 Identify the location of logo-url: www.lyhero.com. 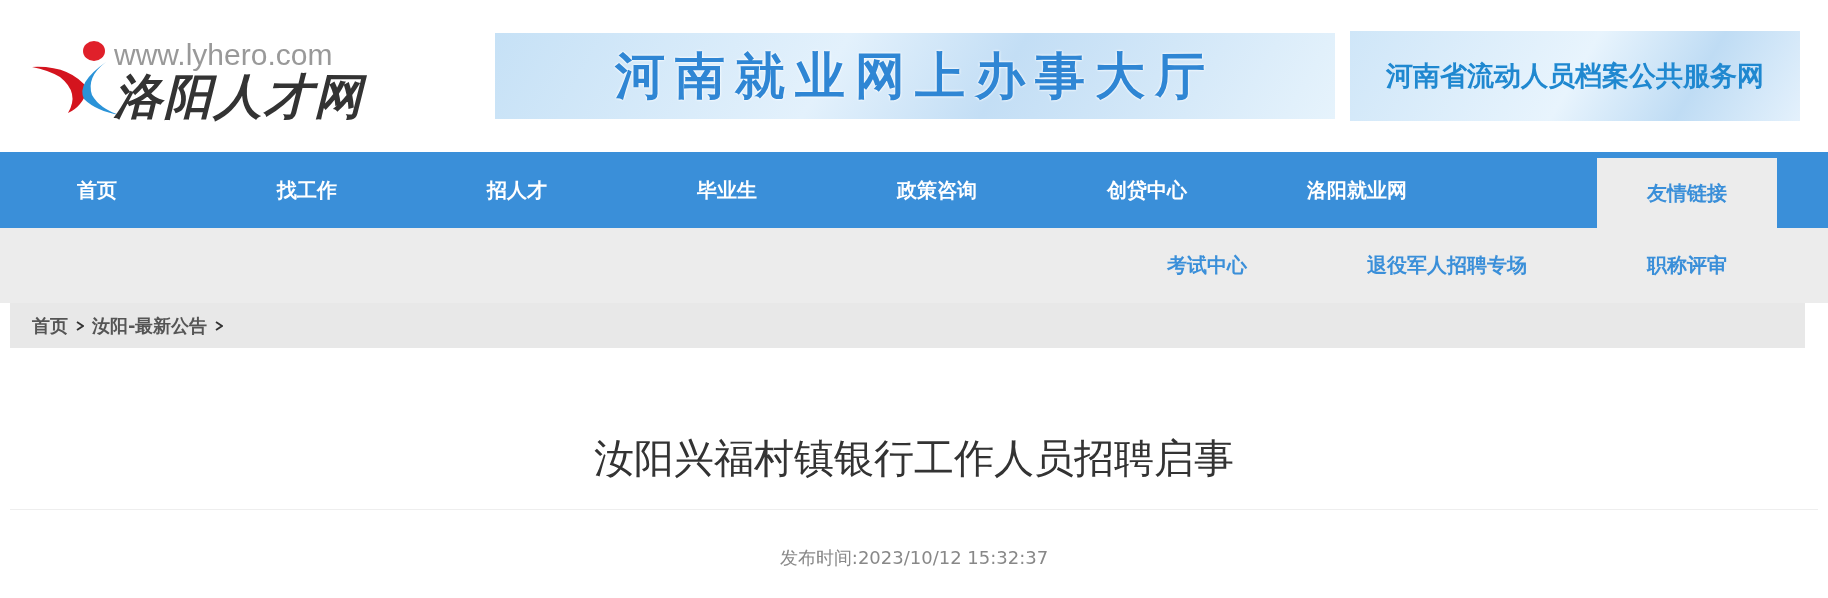
(224, 55).